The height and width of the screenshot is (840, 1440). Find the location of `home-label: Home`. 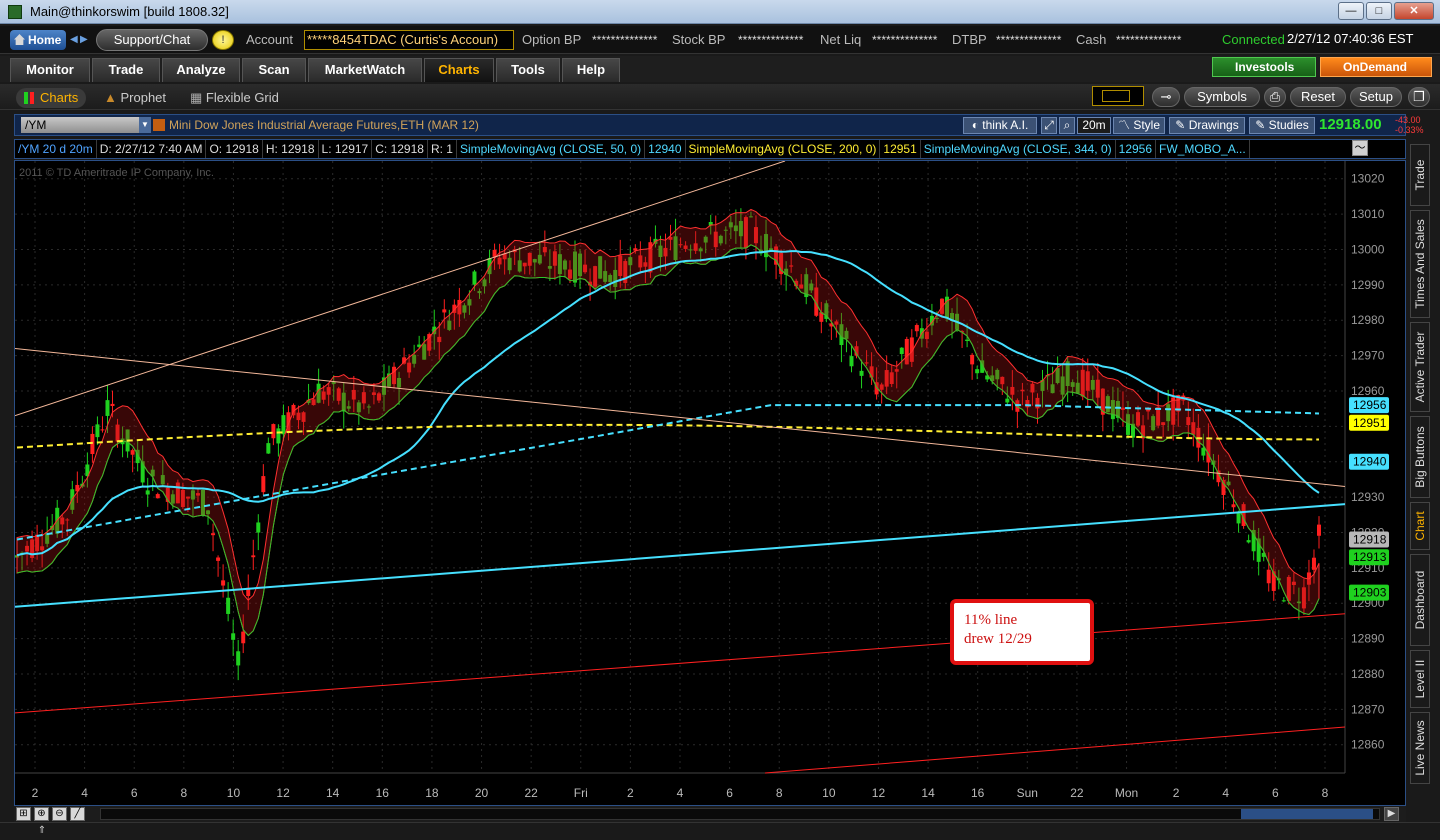

home-label: Home is located at coordinates (45, 40).